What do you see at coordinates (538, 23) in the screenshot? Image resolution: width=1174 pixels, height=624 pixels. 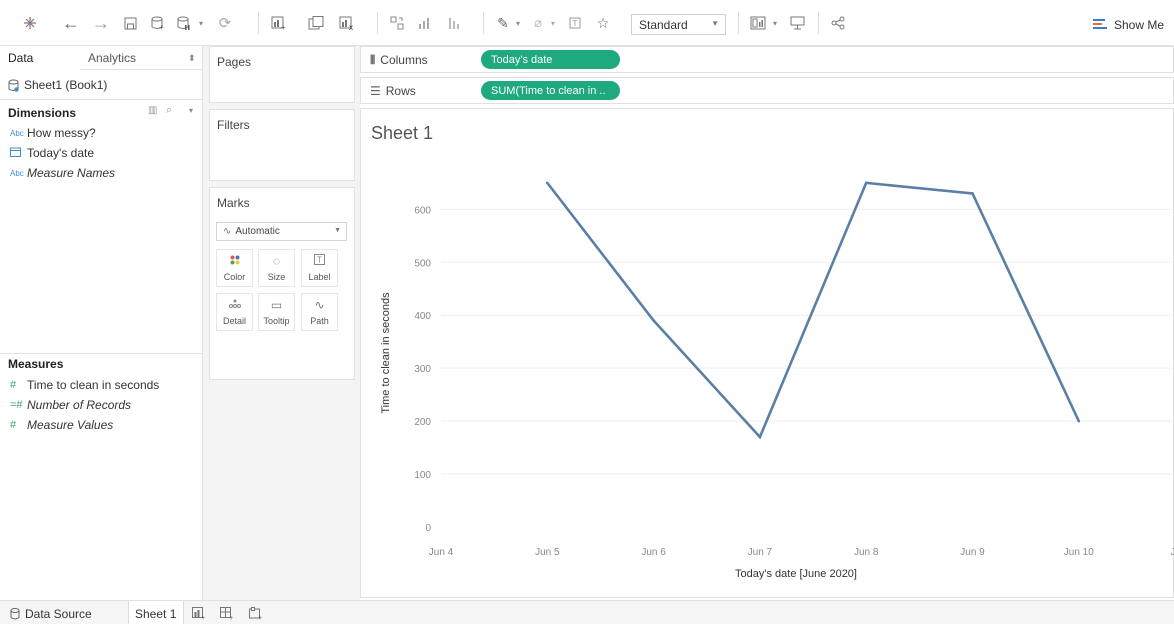 I see `group-icon: ⌀` at bounding box center [538, 23].